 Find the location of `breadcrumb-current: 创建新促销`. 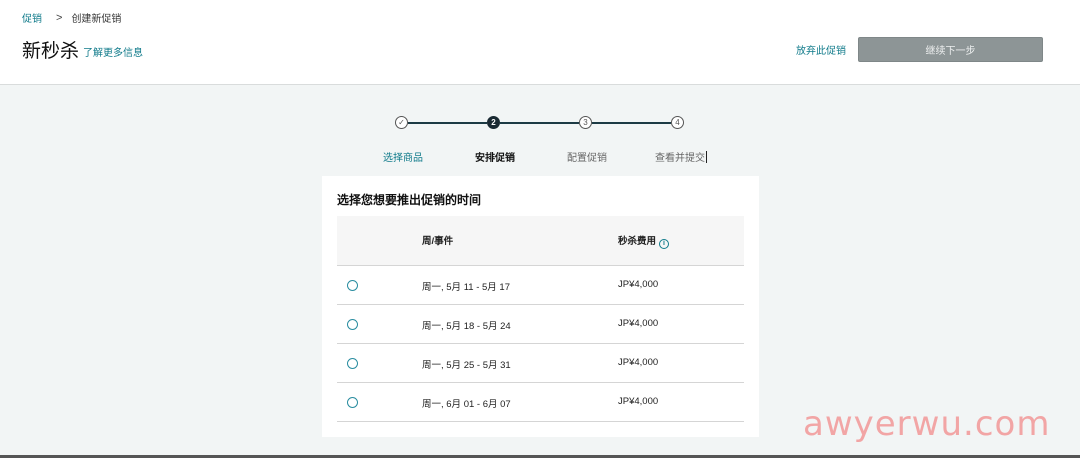

breadcrumb-current: 创建新促销 is located at coordinates (96, 19).